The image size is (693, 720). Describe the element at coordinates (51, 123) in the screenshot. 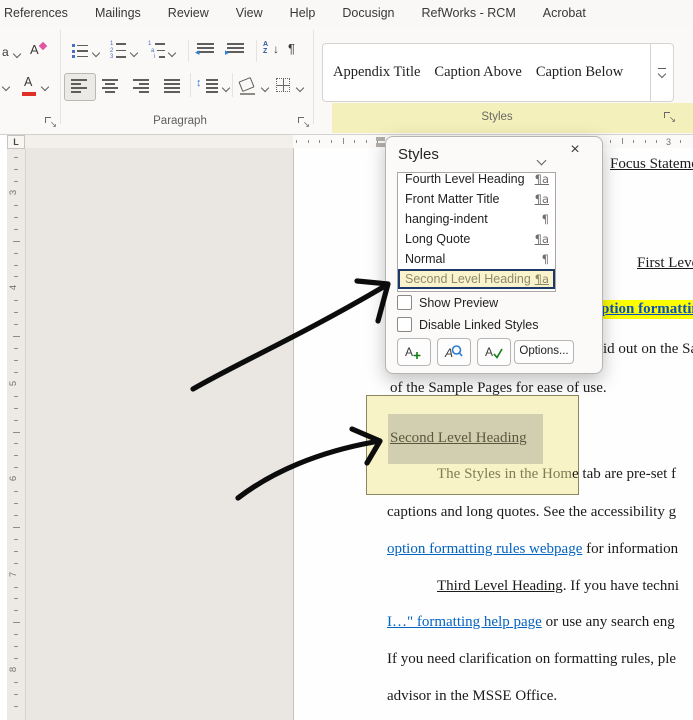

I see `font-dialog-launcher-icon` at that location.